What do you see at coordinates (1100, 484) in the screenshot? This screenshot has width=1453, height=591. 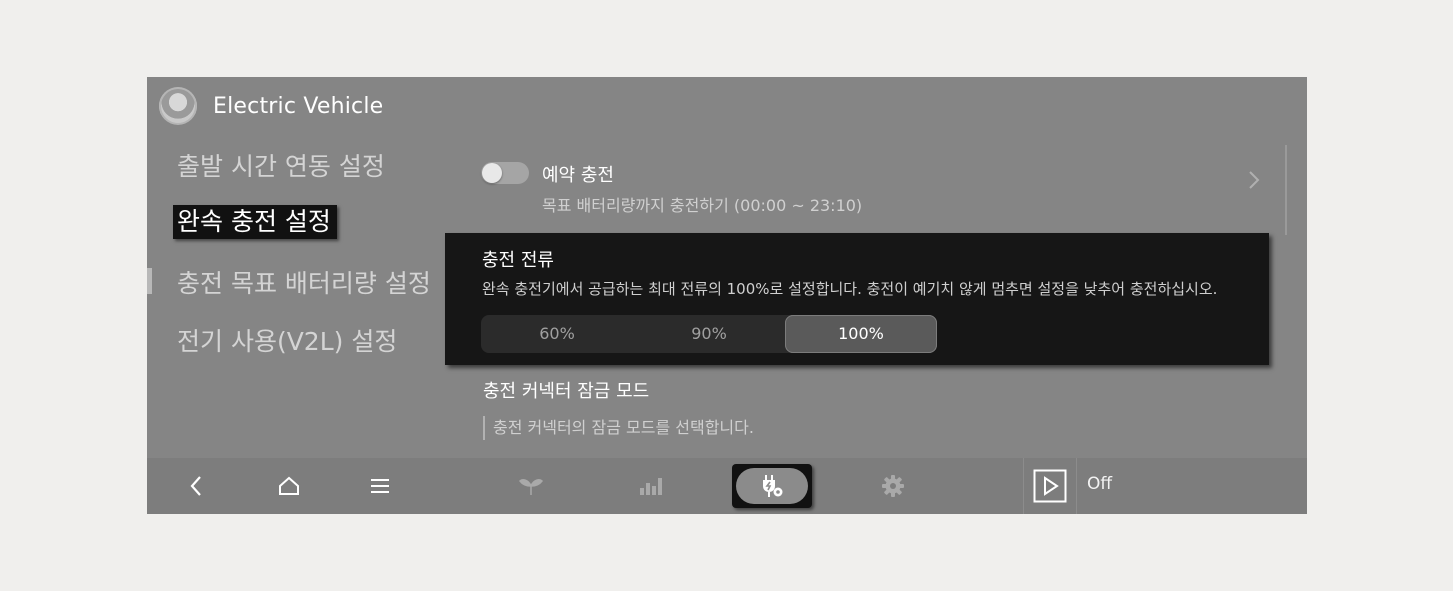 I see `media-status-label: Off` at bounding box center [1100, 484].